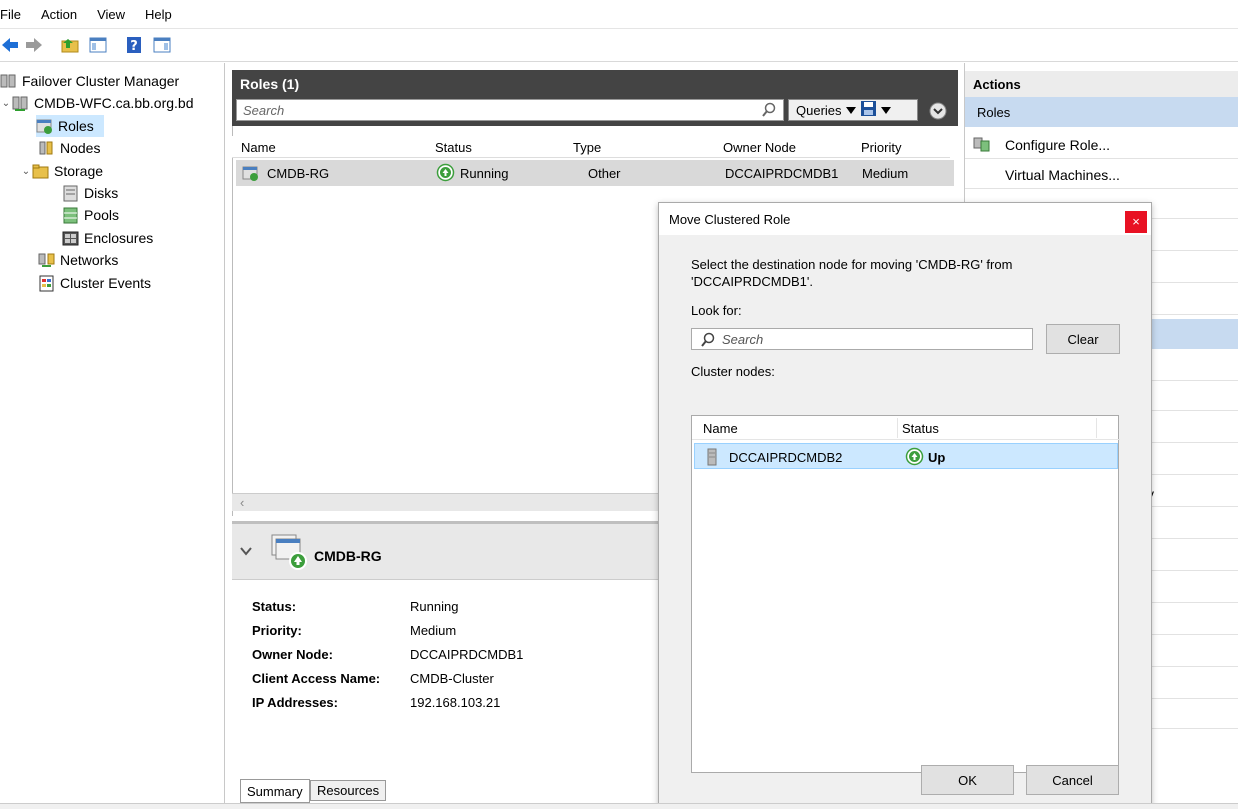  I want to click on menu-view: View, so click(111, 14).